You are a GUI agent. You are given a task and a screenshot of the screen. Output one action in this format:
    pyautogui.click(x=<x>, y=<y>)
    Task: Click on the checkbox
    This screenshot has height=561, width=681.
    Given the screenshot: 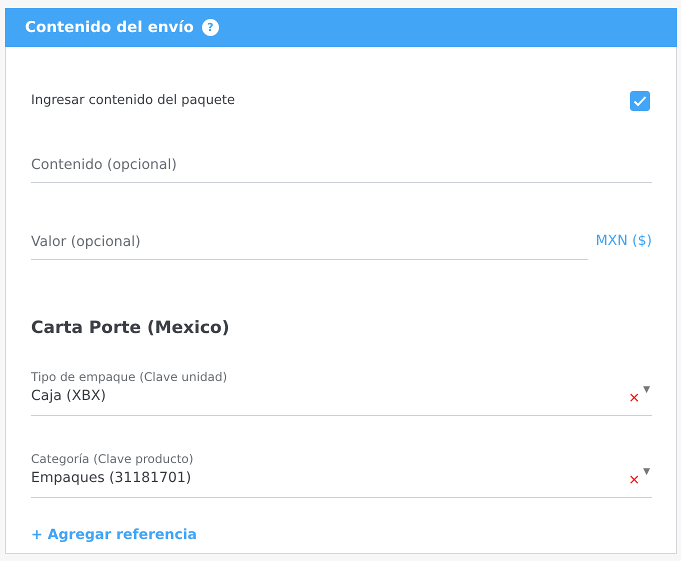 What is the action you would take?
    pyautogui.click(x=640, y=101)
    